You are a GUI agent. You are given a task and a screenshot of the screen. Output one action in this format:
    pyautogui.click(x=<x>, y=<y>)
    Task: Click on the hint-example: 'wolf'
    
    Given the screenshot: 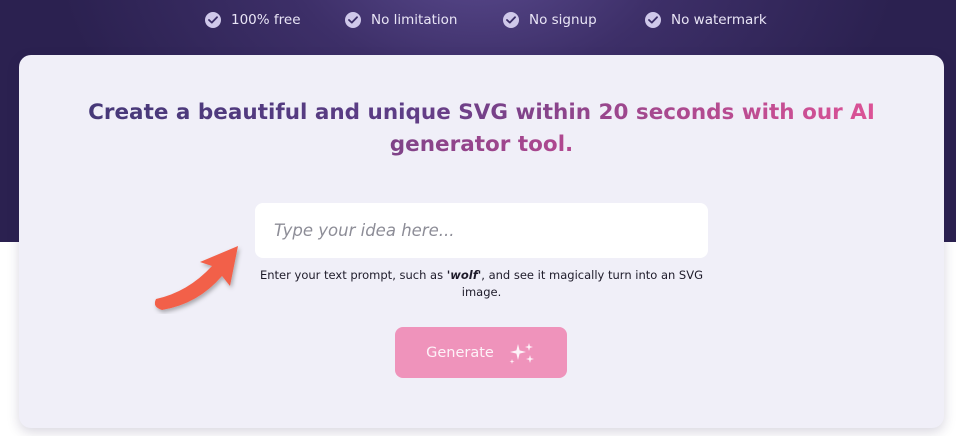 What is the action you would take?
    pyautogui.click(x=464, y=275)
    